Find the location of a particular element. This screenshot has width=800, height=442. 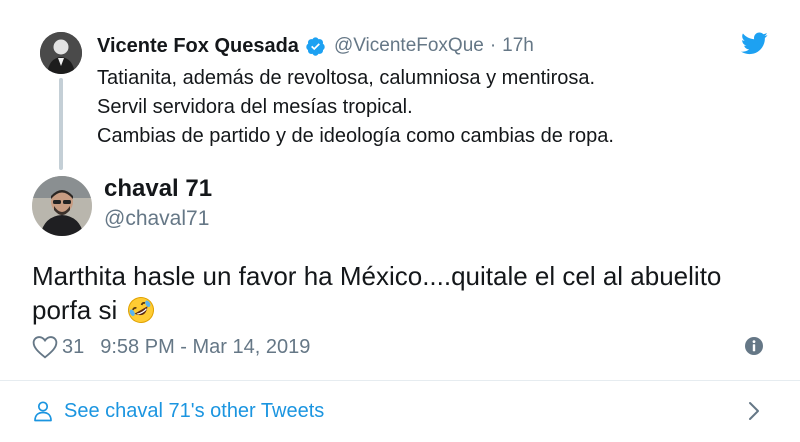

reply-author-avatar is located at coordinates (62, 206).